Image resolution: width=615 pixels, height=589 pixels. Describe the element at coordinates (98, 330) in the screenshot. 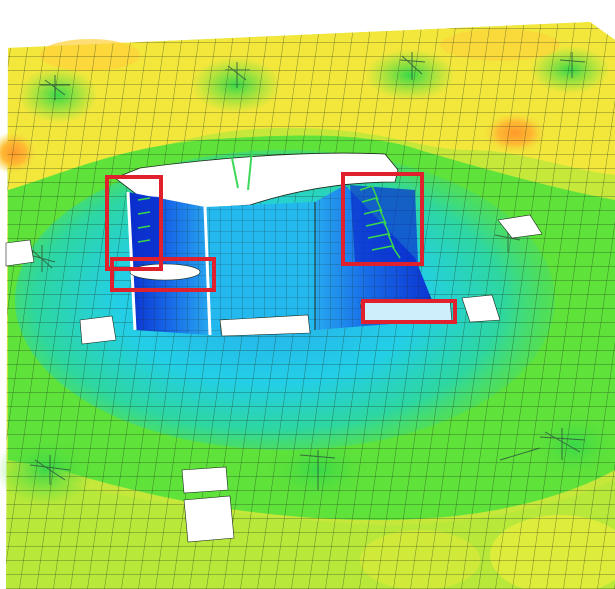

I see `opening-lower-left` at that location.